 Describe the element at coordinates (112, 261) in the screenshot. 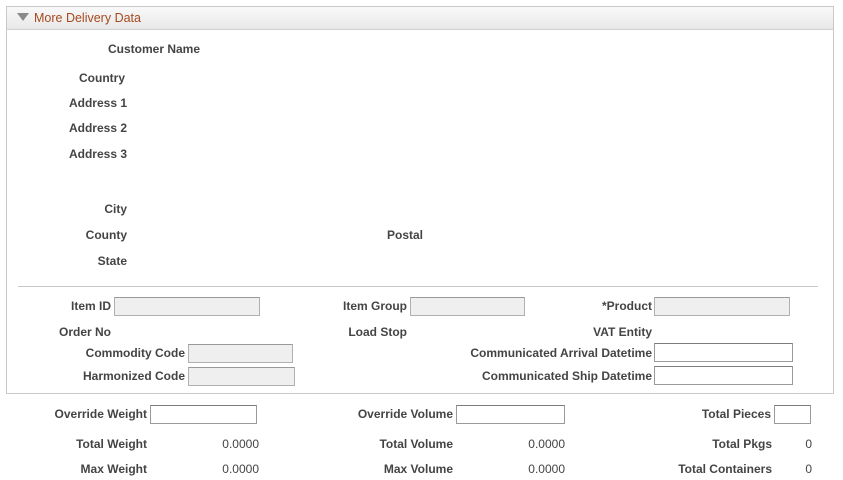

I see `state-label: State` at that location.